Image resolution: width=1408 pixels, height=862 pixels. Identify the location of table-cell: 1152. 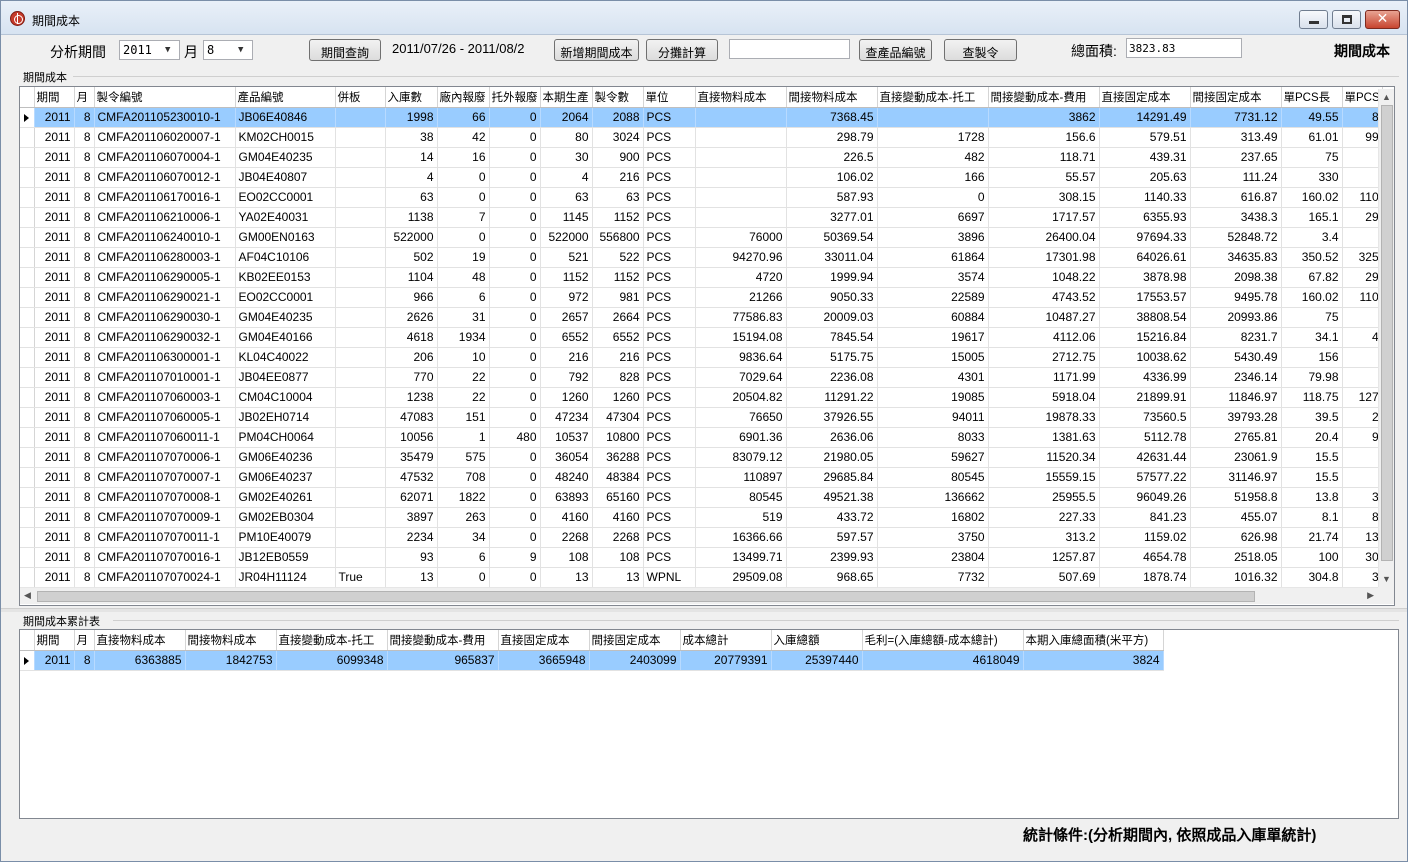
(566, 277).